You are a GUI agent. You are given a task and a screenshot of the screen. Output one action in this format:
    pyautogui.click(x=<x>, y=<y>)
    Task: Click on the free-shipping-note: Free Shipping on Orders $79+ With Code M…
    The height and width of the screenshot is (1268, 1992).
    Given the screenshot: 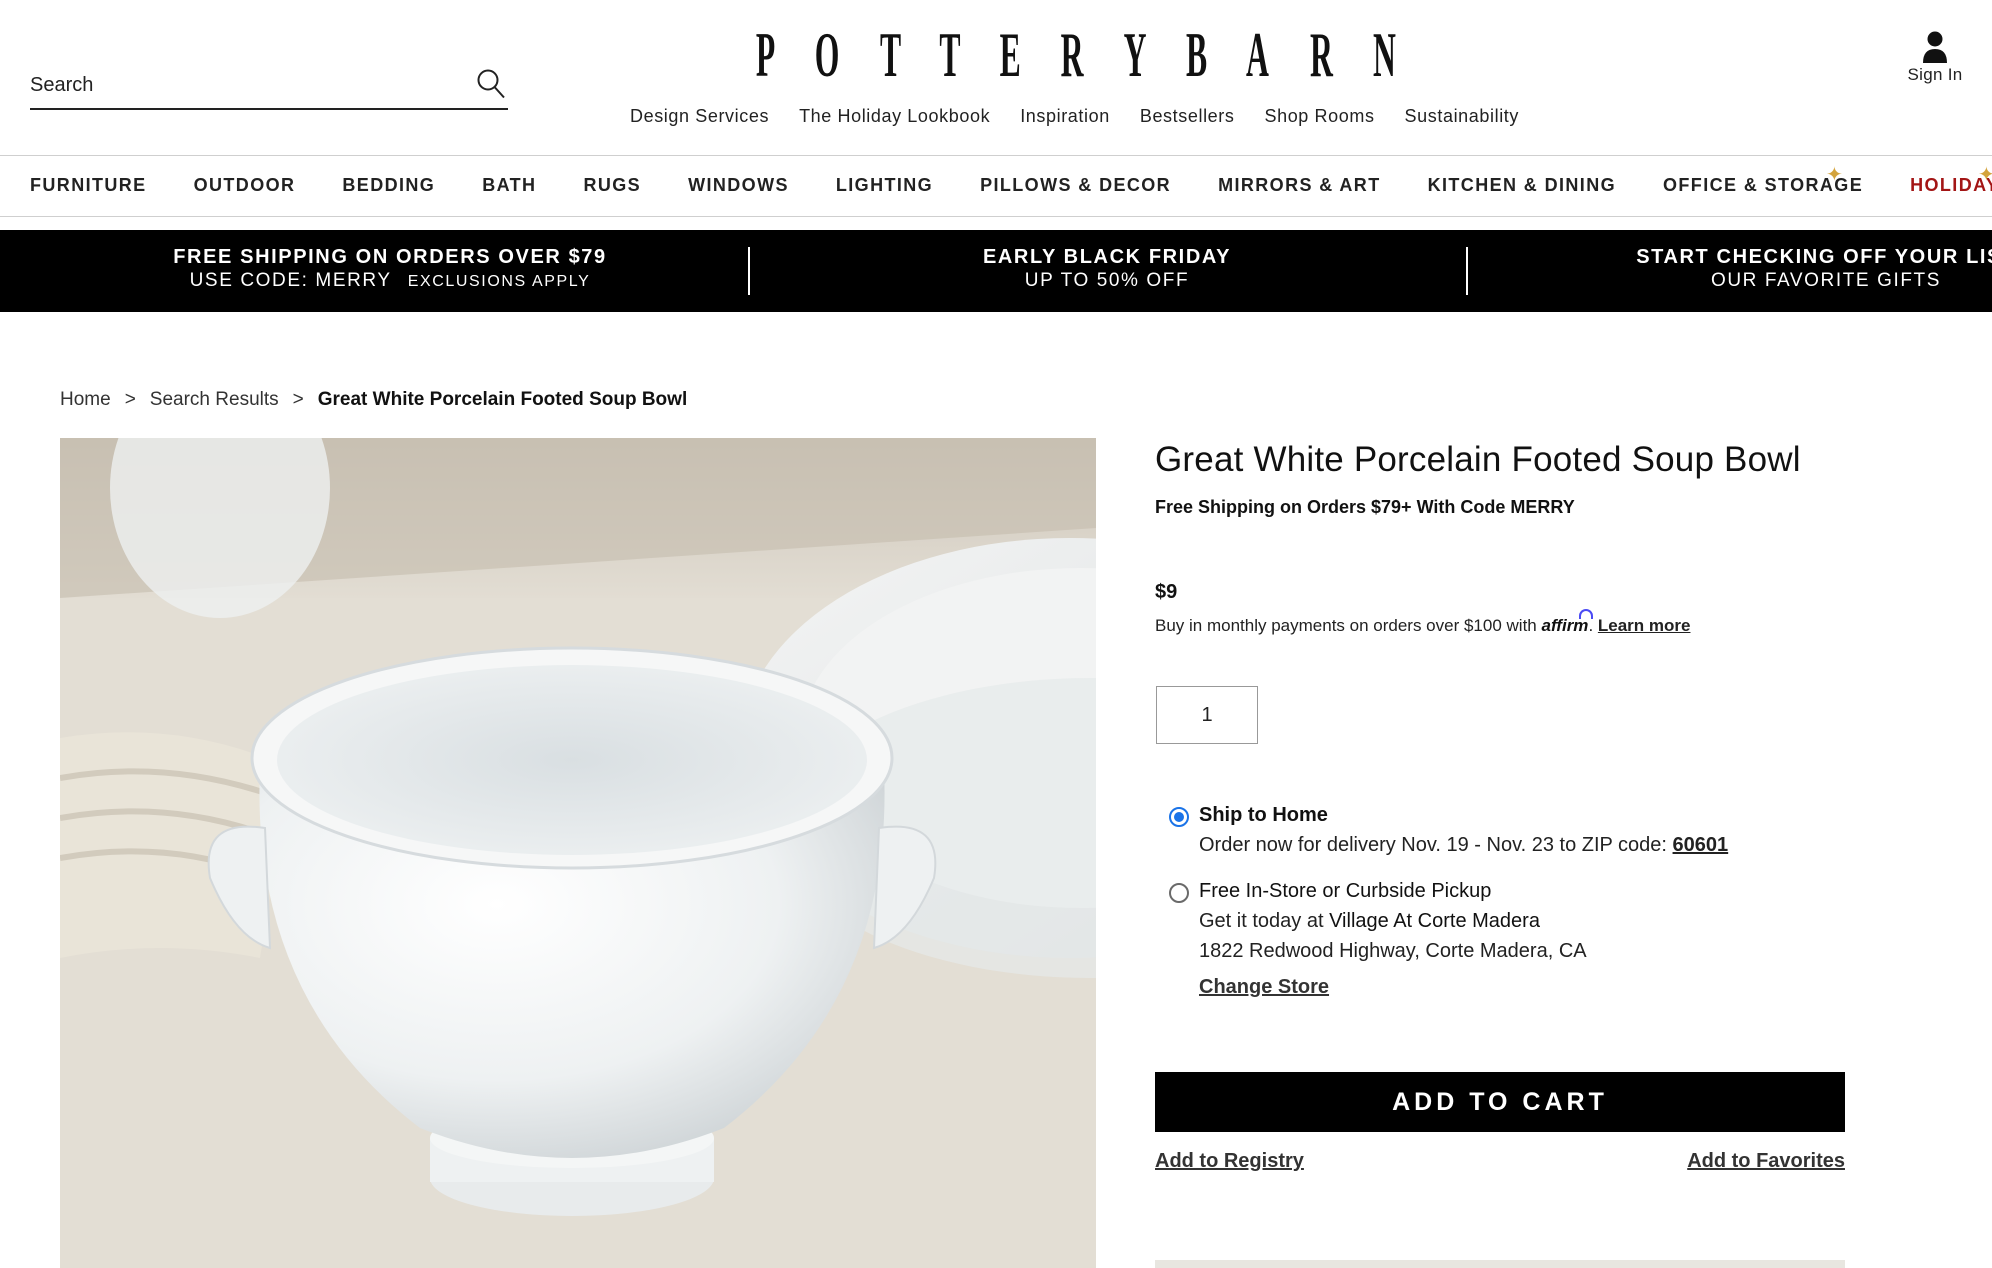 What is the action you would take?
    pyautogui.click(x=1365, y=507)
    